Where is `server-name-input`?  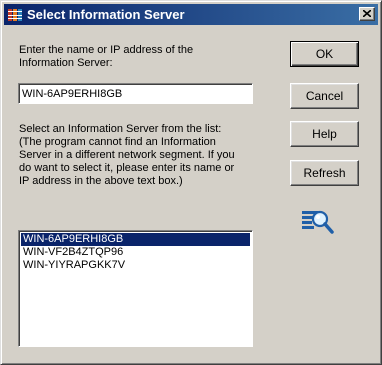 server-name-input is located at coordinates (135, 93).